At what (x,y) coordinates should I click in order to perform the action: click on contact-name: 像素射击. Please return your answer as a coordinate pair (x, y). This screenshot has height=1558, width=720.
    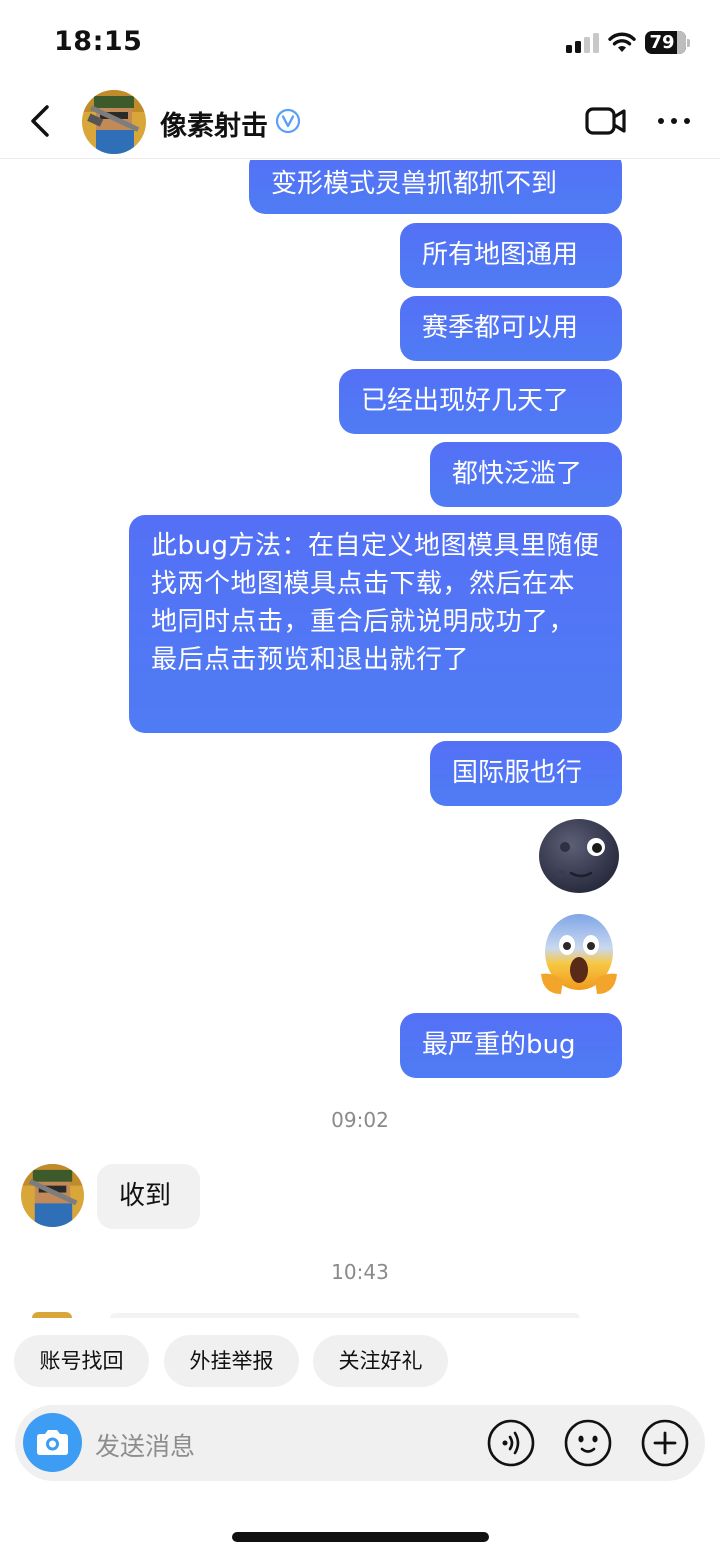
    Looking at the image, I should click on (214, 126).